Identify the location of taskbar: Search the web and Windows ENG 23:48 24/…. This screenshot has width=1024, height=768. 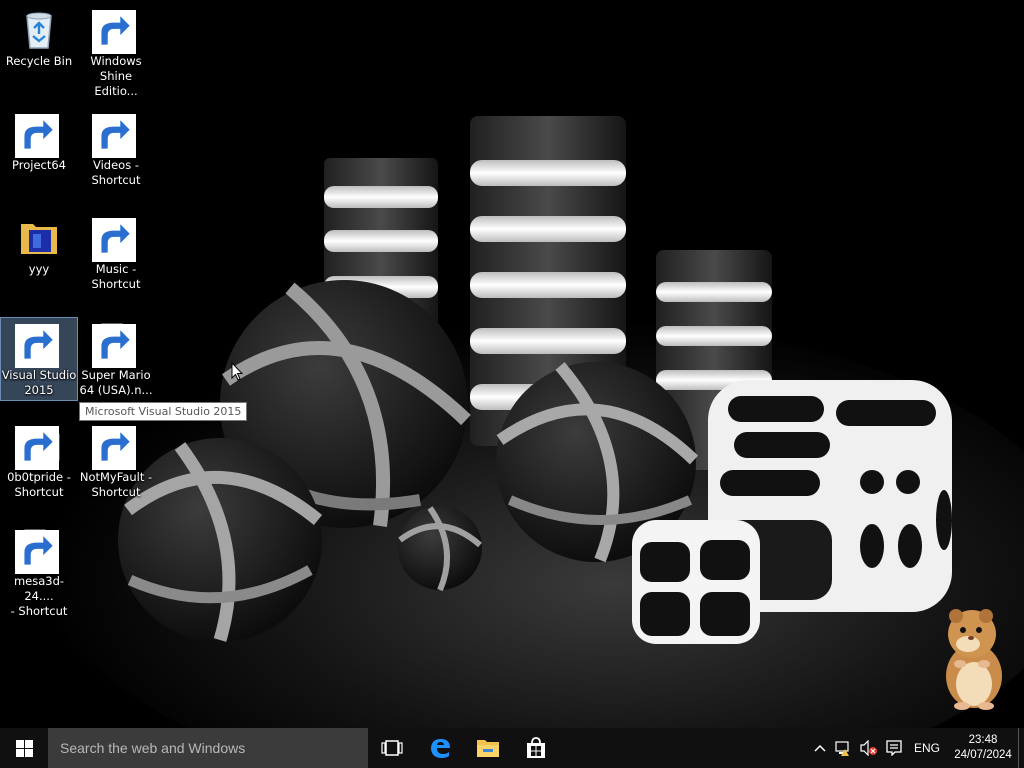
(512, 748).